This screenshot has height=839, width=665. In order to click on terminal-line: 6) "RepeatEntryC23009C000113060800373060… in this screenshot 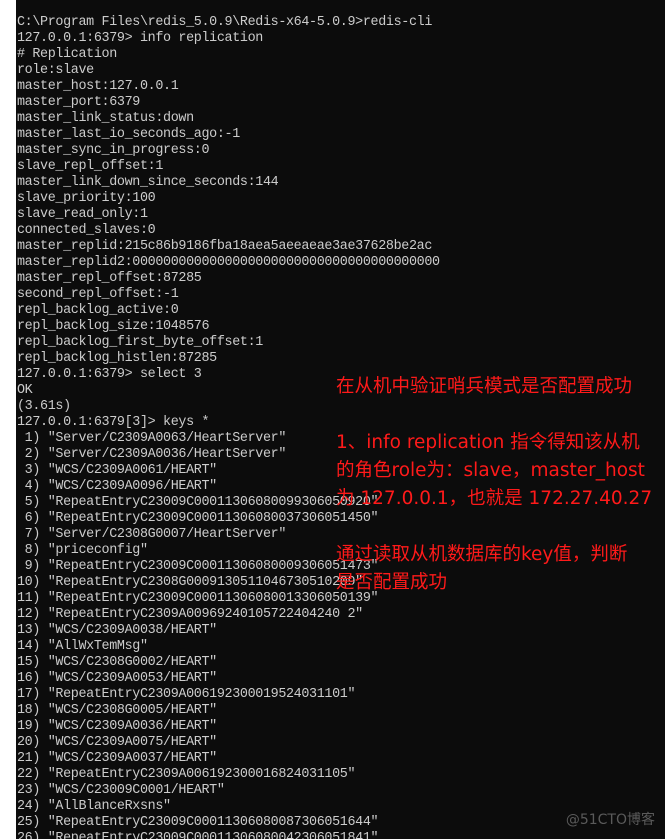, I will do `click(198, 518)`.